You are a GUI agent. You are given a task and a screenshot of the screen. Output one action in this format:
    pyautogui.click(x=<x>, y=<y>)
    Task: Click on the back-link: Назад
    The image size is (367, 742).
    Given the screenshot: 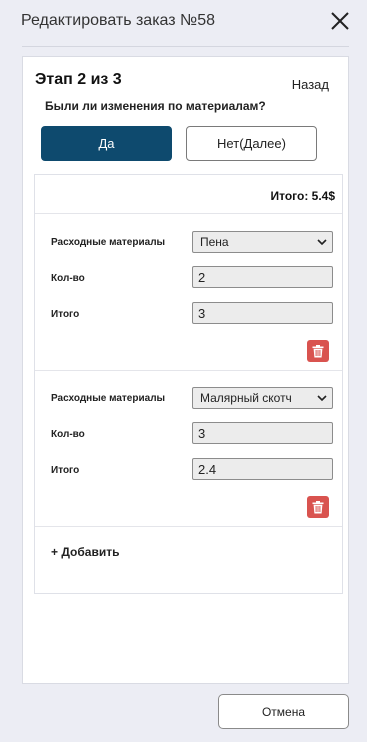 What is the action you would take?
    pyautogui.click(x=310, y=84)
    